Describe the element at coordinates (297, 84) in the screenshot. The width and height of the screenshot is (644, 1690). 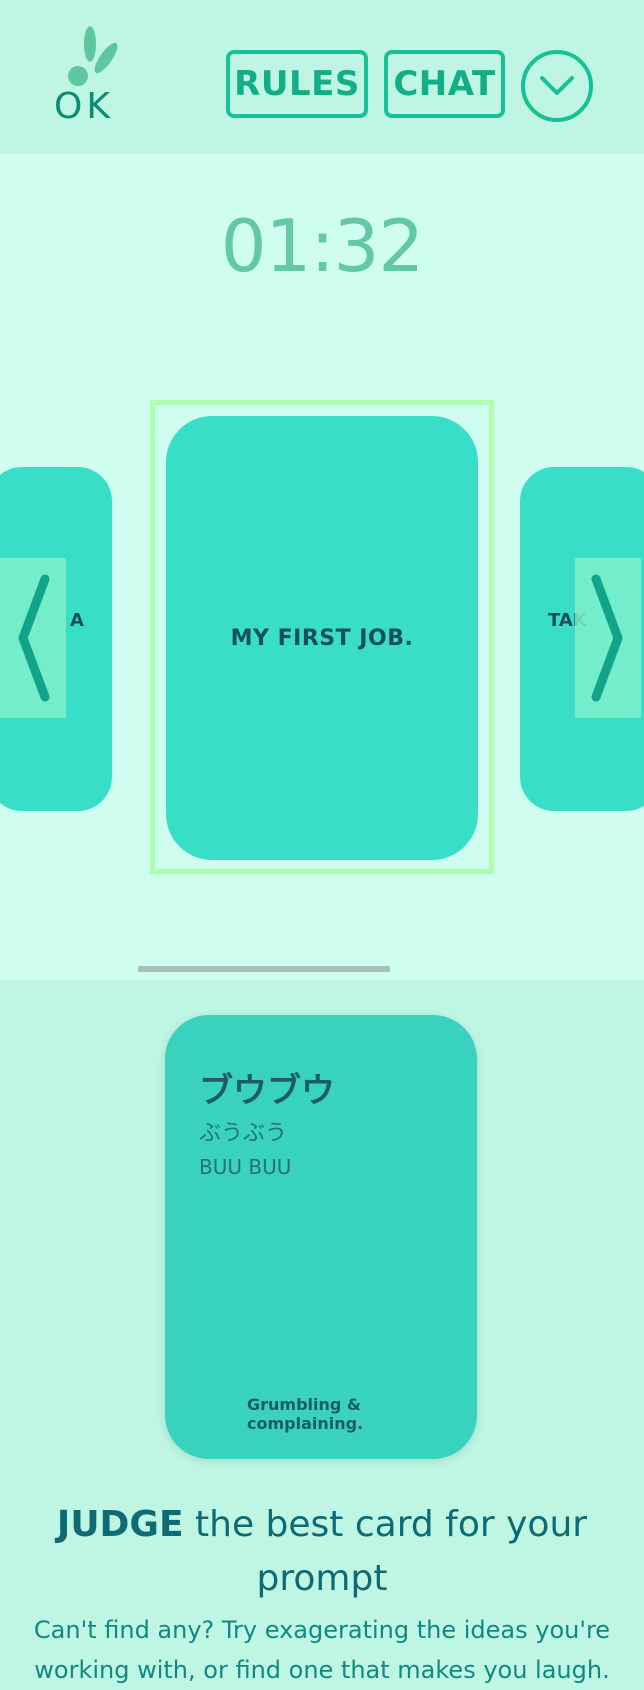
I see `rules-button: RULES` at that location.